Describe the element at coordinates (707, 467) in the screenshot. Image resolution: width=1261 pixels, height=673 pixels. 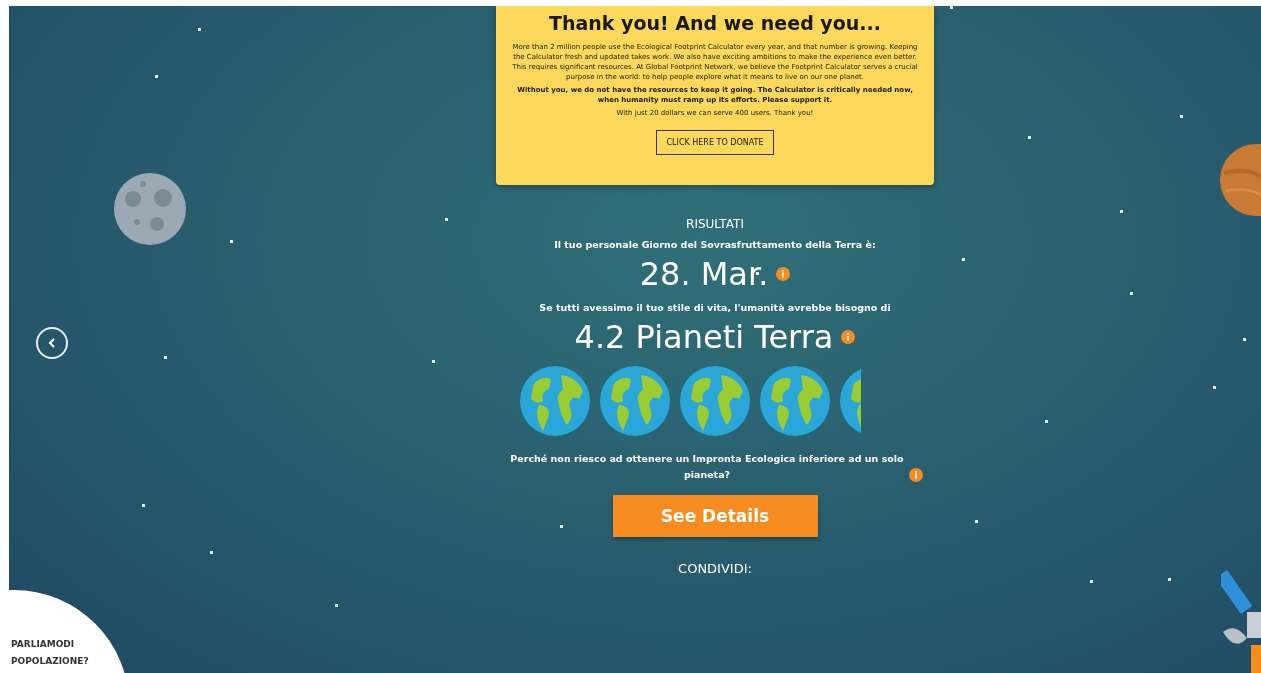
I see `question-text: Perché non riesco ad ottenere un Impronta Ecologica inferiore ad un solo pianeta?` at that location.